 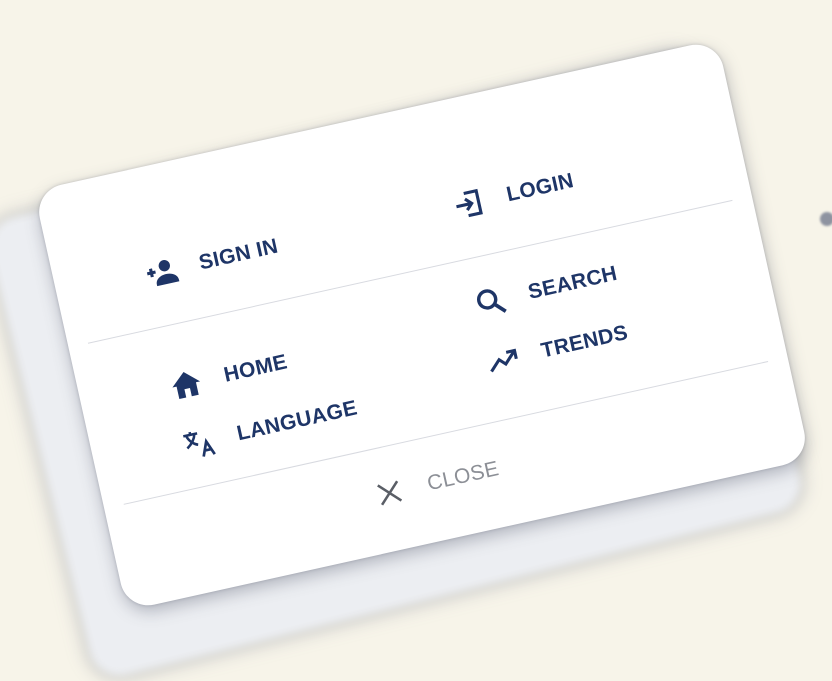 I want to click on close-label: CLOSE, so click(x=463, y=476).